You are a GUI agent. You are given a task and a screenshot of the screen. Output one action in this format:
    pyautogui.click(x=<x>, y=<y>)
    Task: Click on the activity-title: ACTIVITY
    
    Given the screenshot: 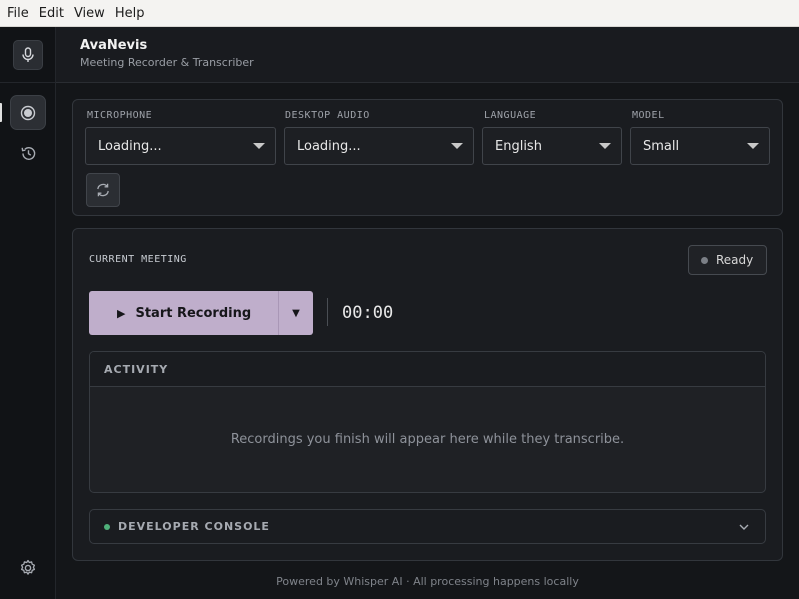 What is the action you would take?
    pyautogui.click(x=427, y=369)
    